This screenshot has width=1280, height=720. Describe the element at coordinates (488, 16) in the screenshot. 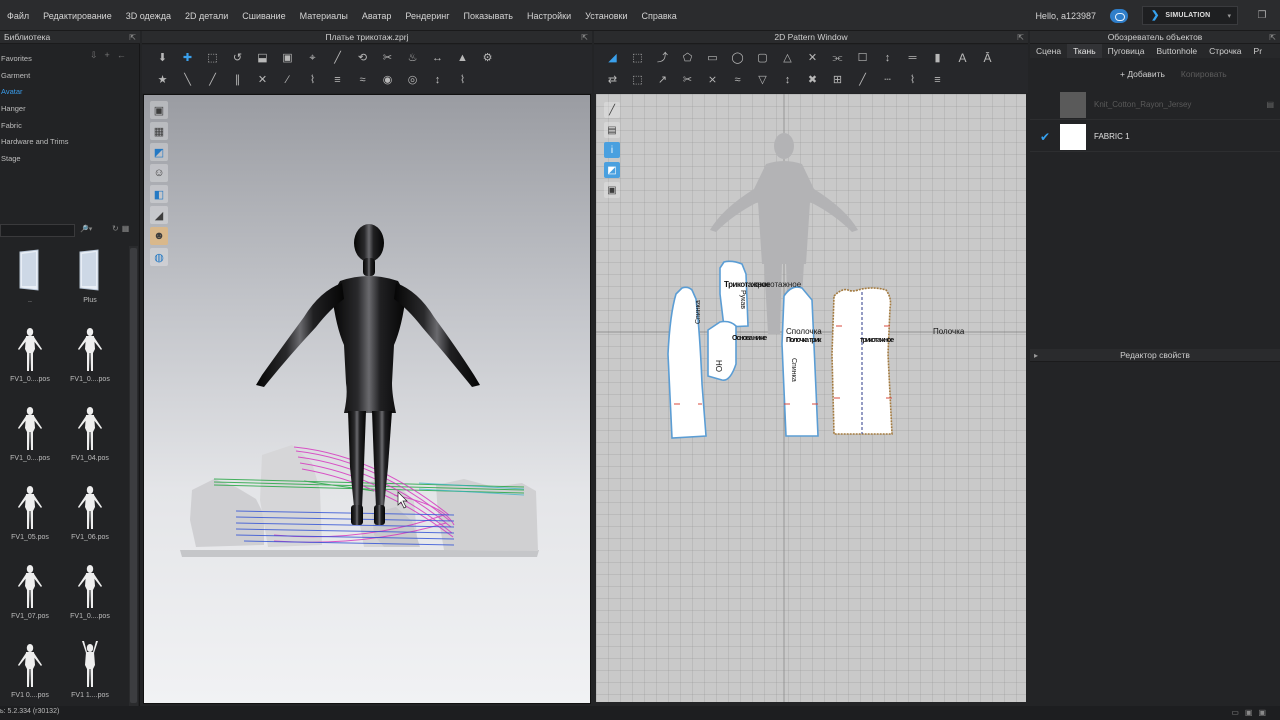

I see `menu-item: Показывать` at that location.